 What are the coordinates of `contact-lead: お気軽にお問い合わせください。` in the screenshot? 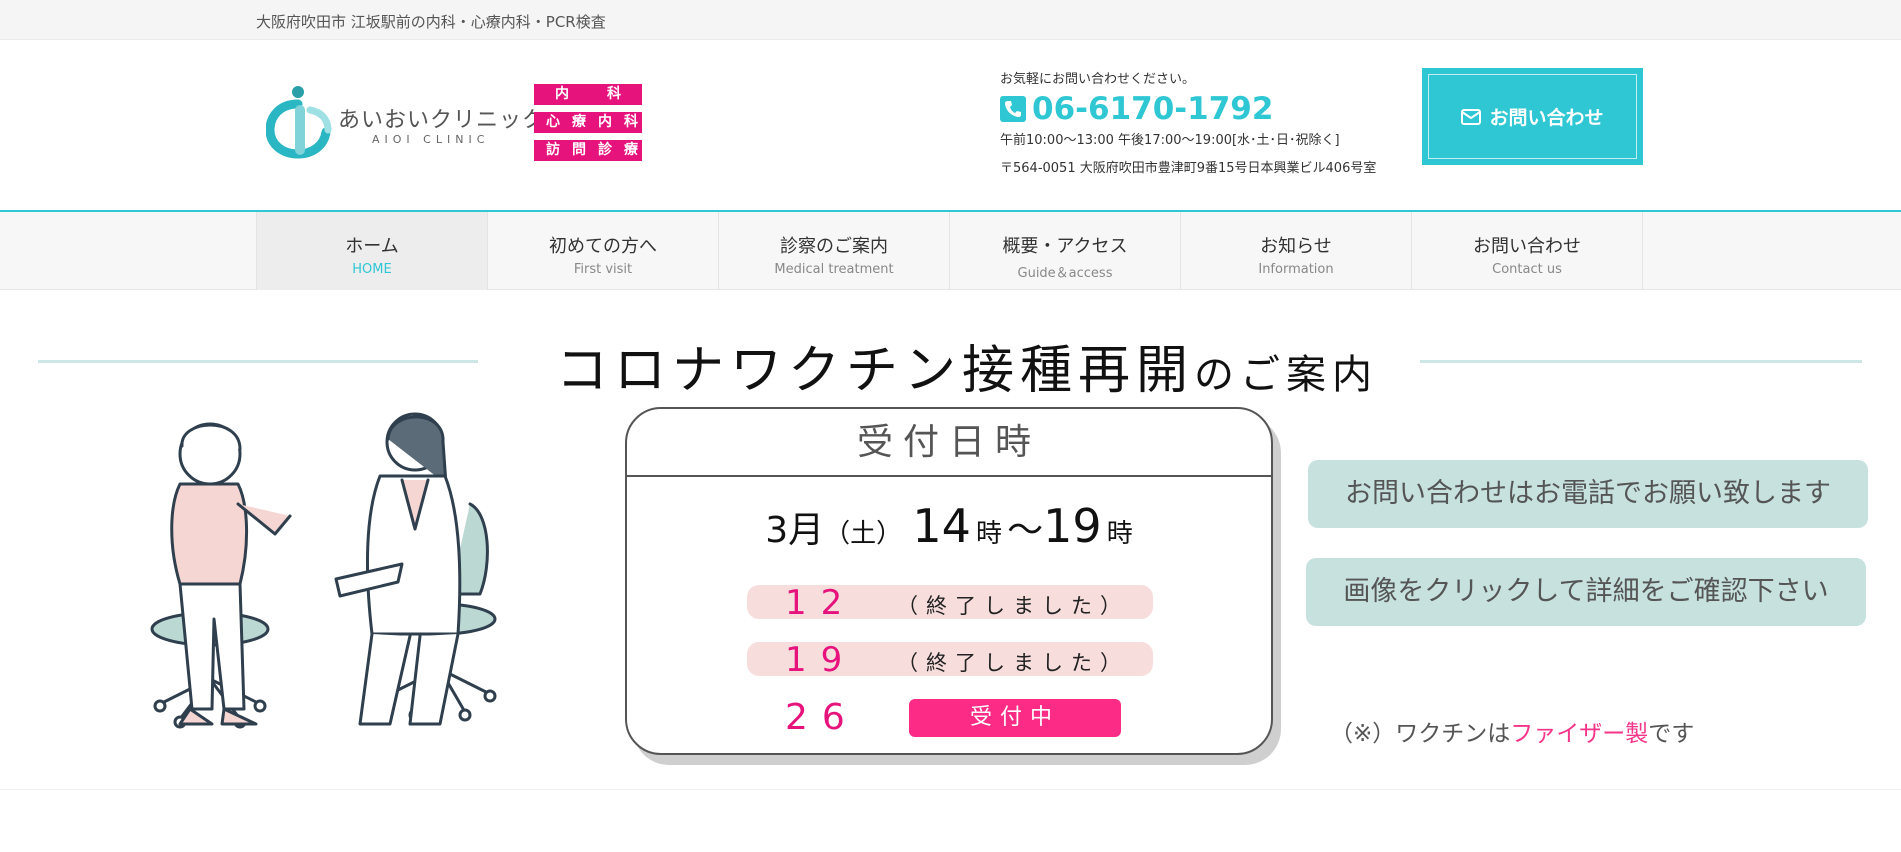 It's located at (1098, 79).